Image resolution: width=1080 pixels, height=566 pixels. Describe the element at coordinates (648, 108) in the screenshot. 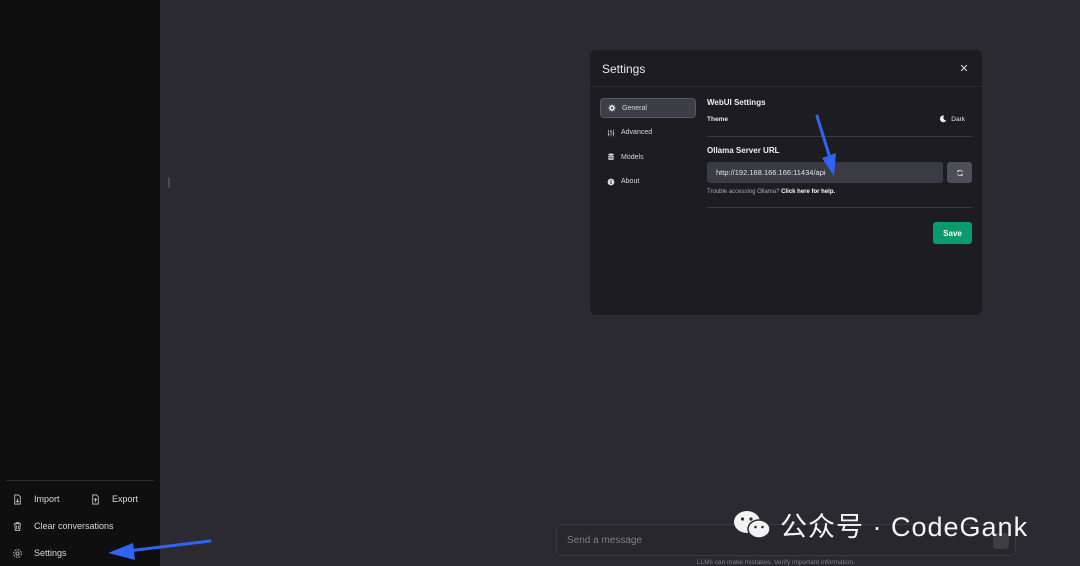

I see `tab-general: General` at that location.